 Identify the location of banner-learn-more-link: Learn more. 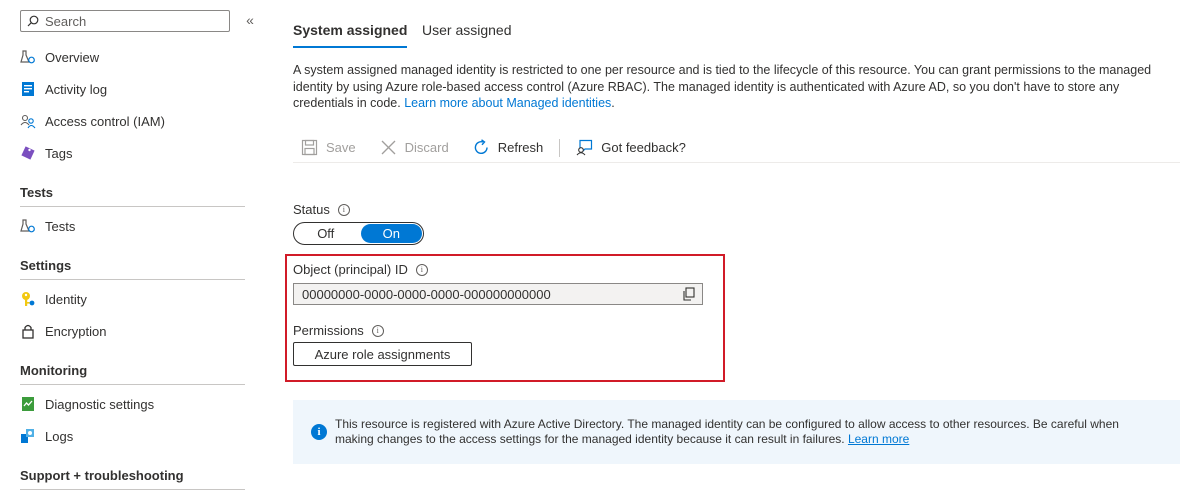
(878, 439).